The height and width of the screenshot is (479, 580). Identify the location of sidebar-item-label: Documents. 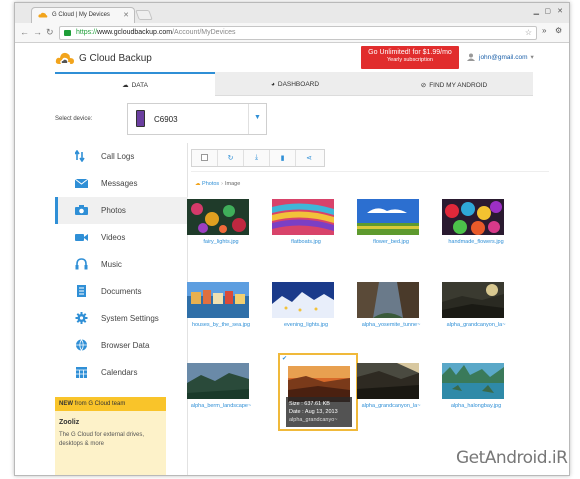
(121, 291).